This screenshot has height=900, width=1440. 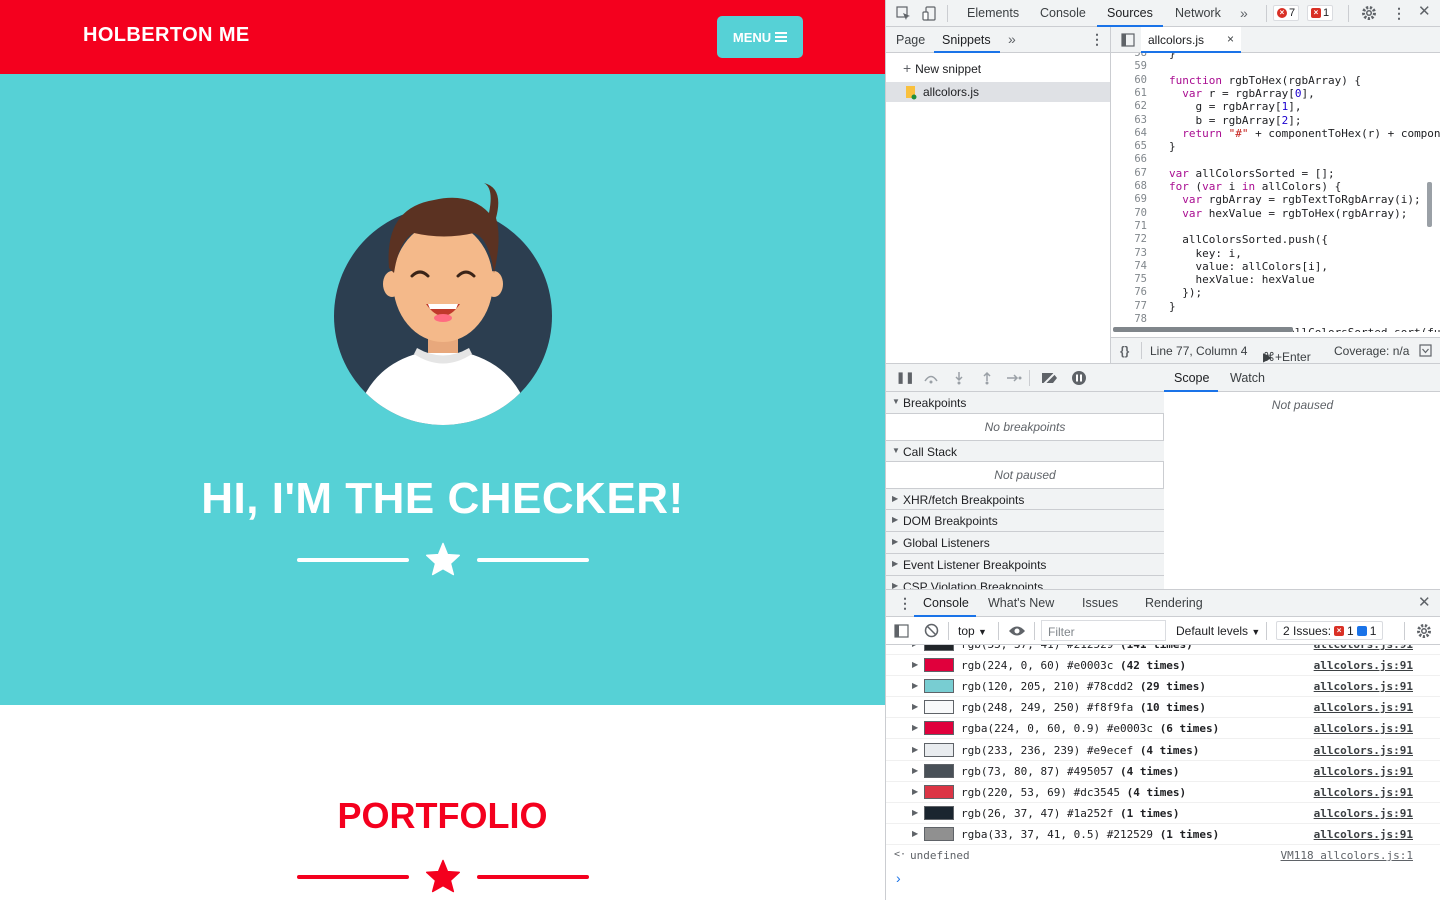 What do you see at coordinates (1347, 855) in the screenshot?
I see `console-result-source: VM118 allcolors.js:1` at bounding box center [1347, 855].